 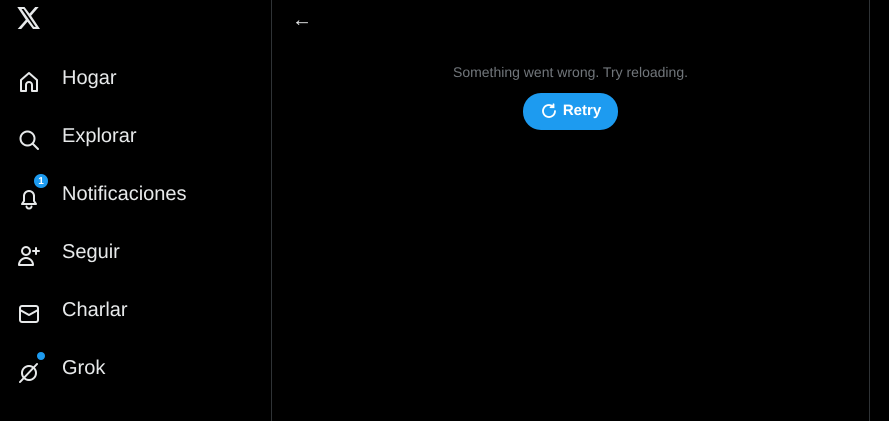 I want to click on nav-item: Notificaciones, so click(x=124, y=194).